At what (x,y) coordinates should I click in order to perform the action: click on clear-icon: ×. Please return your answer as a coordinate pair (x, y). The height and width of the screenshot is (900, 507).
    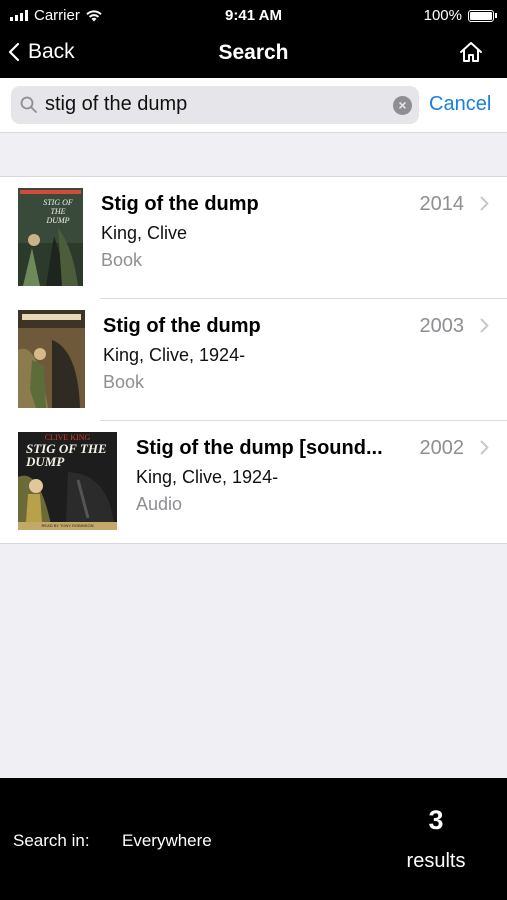
    Looking at the image, I should click on (402, 105).